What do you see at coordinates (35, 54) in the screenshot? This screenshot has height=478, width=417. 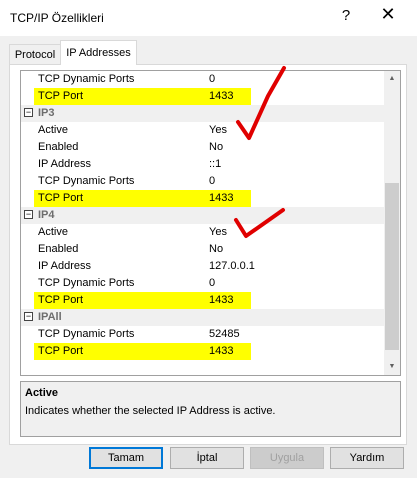 I see `tab-protocol: Protocol` at bounding box center [35, 54].